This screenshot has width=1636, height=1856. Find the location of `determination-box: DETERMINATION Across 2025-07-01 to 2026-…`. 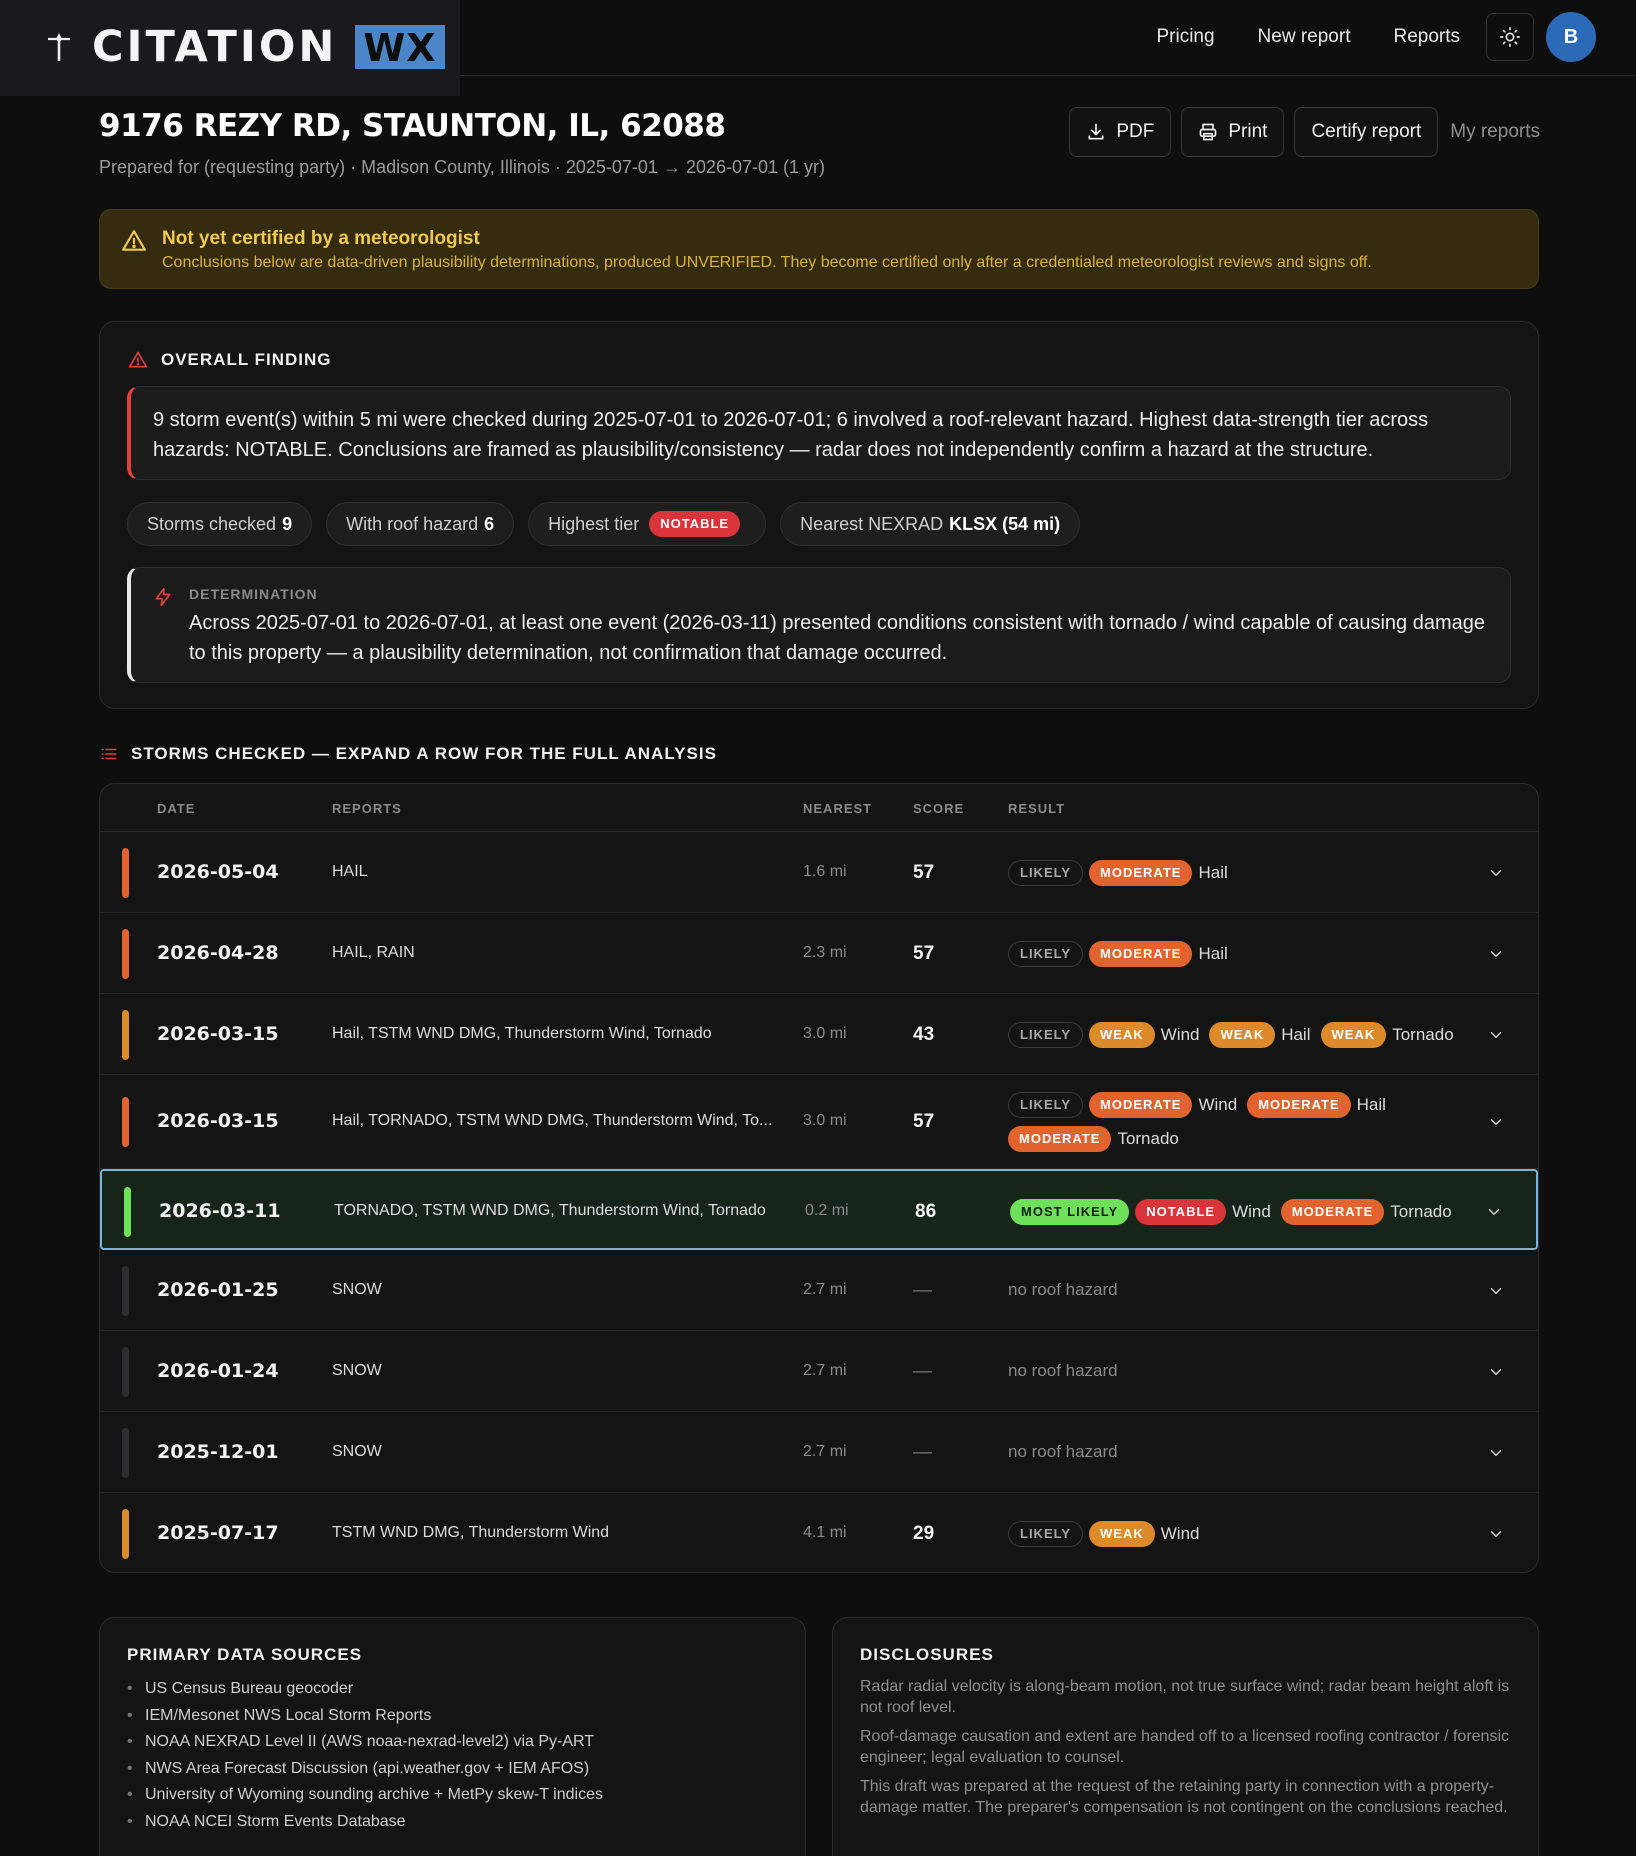

determination-box: DETERMINATION Across 2025-07-01 to 2026-… is located at coordinates (819, 625).